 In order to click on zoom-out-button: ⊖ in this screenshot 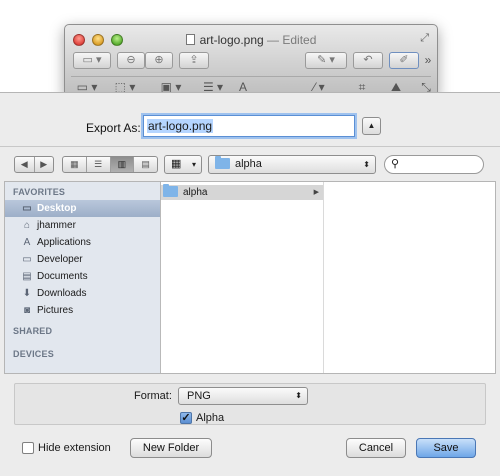, I will do `click(131, 60)`.